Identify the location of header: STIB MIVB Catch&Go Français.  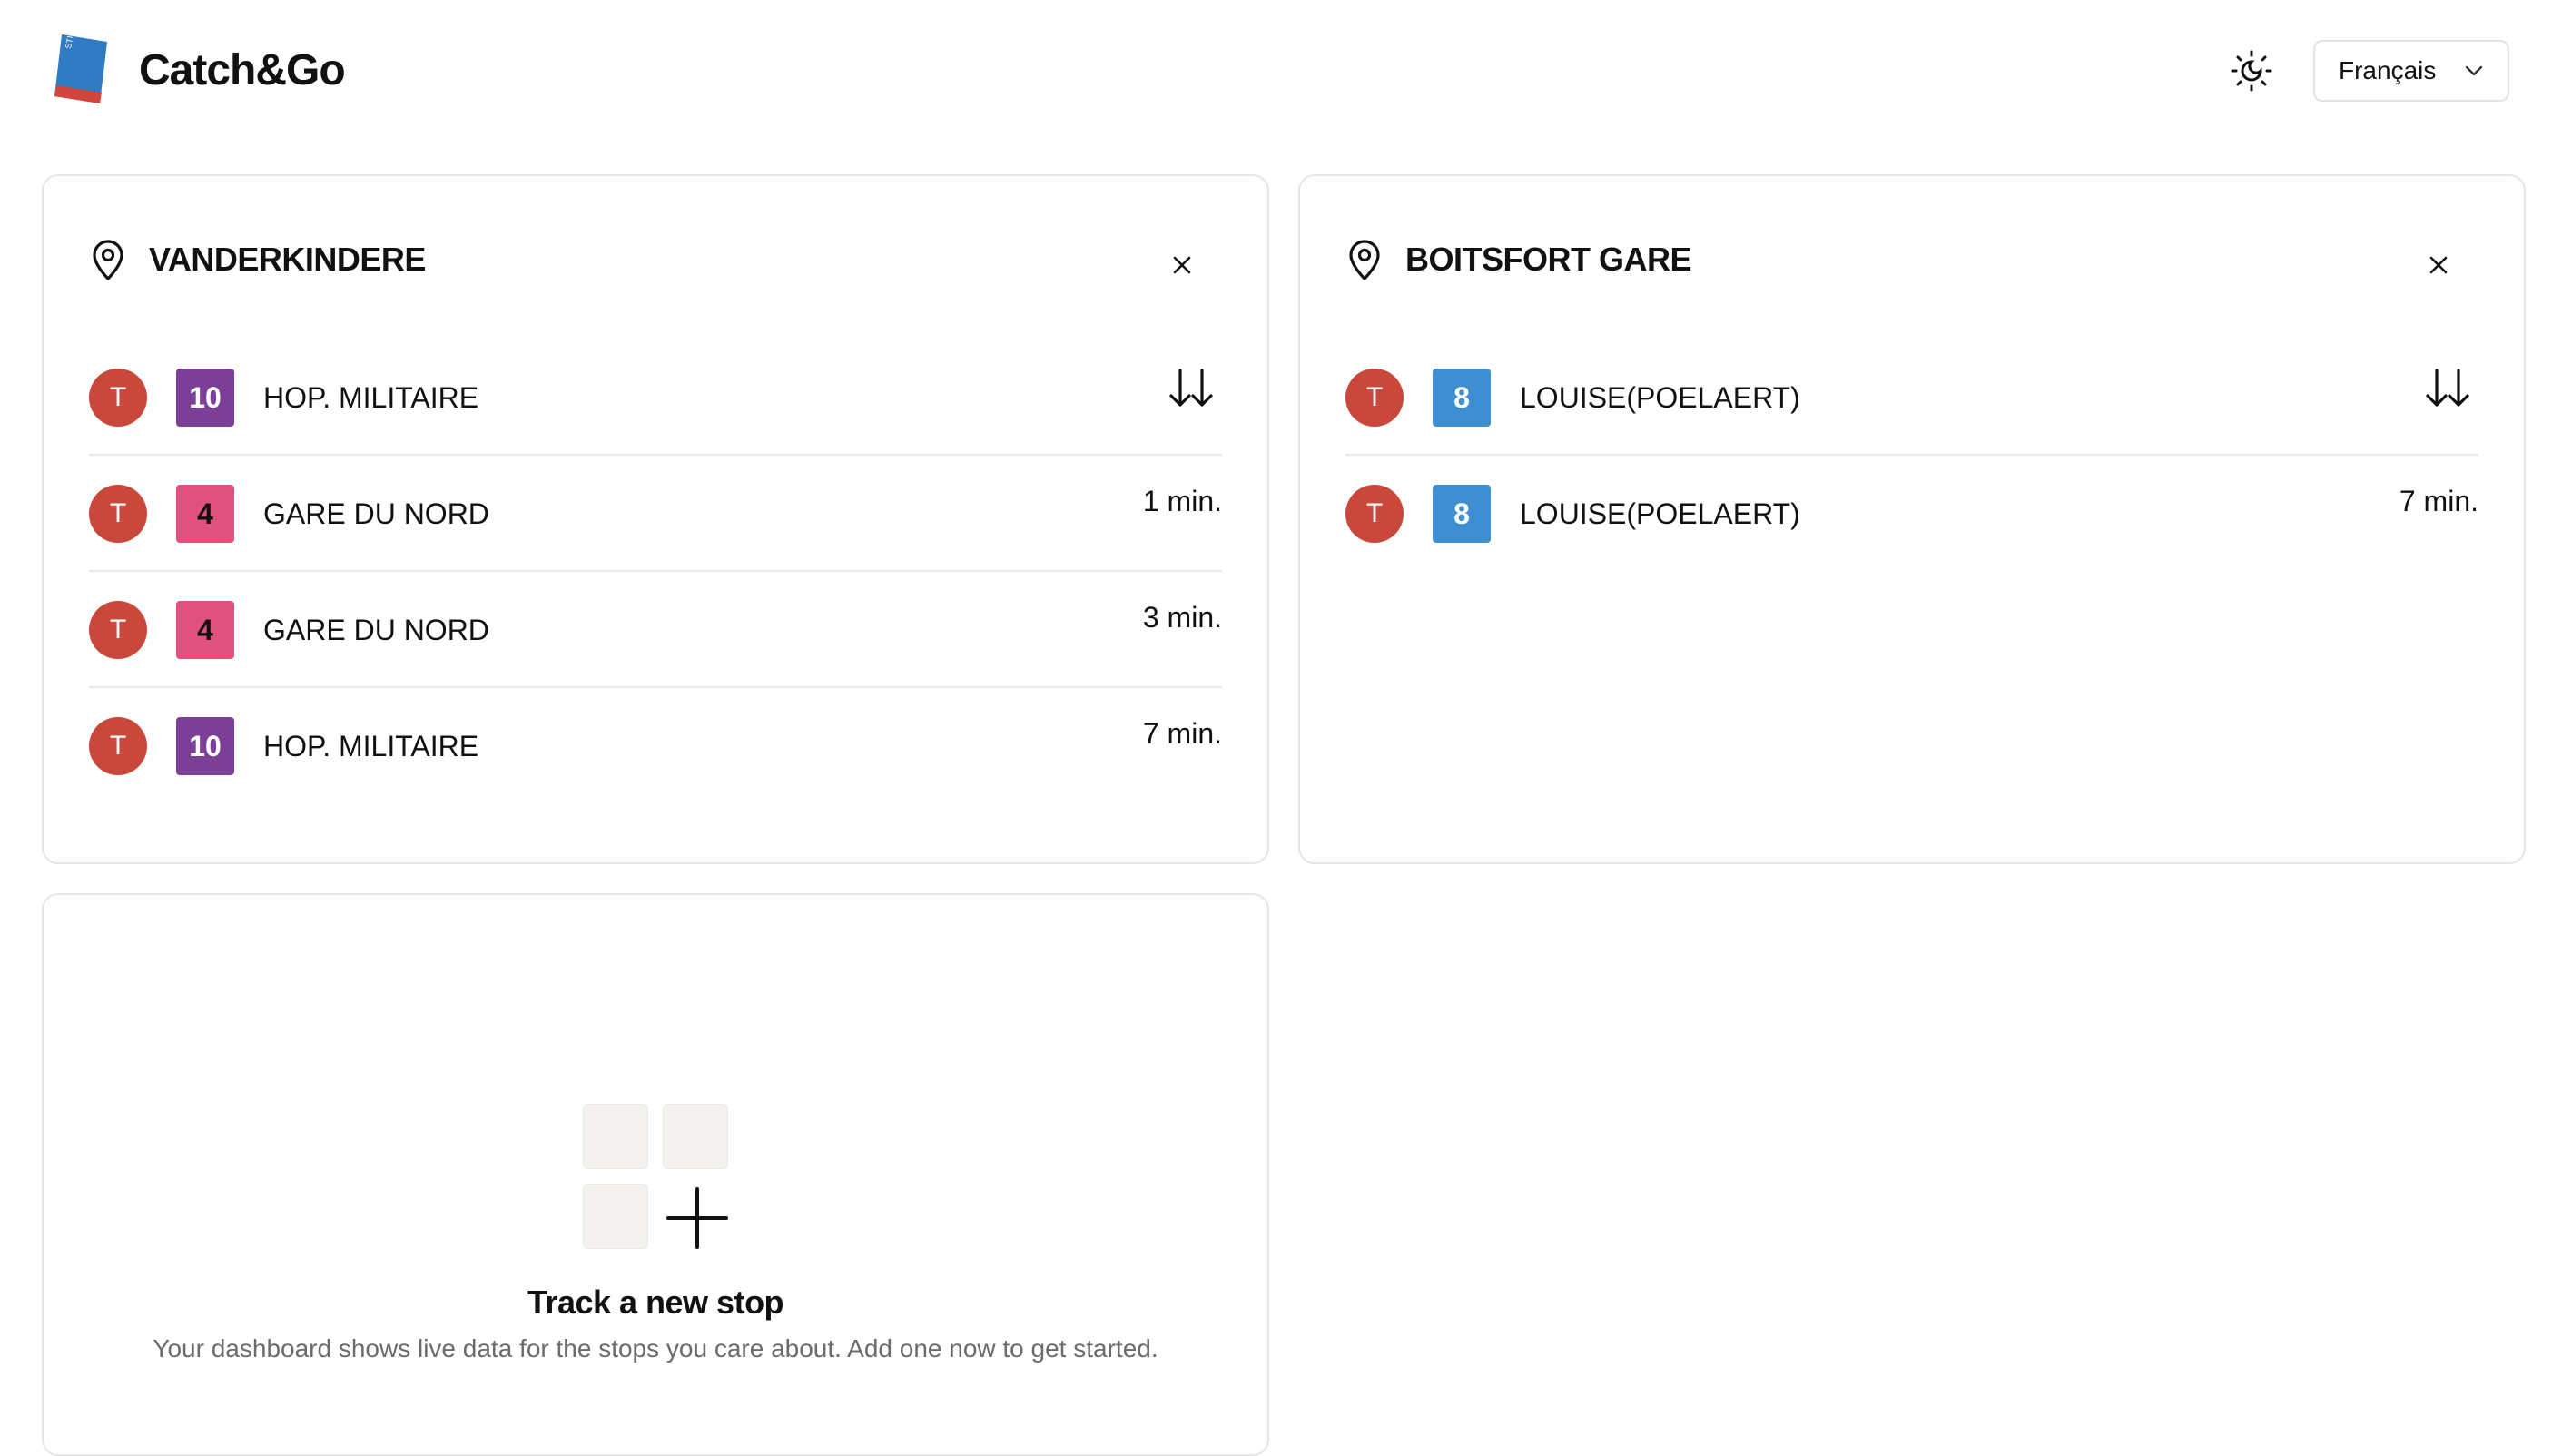
(1281, 72).